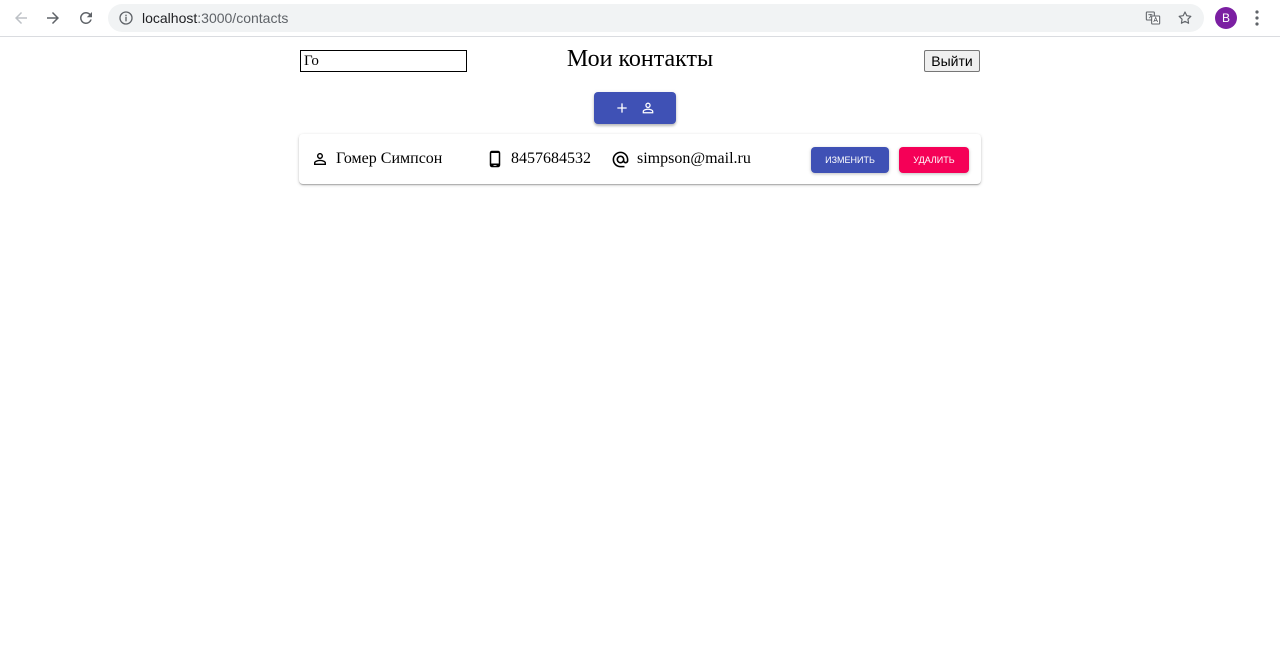 The height and width of the screenshot is (645, 1280). I want to click on logout-button: Выйти, so click(952, 61).